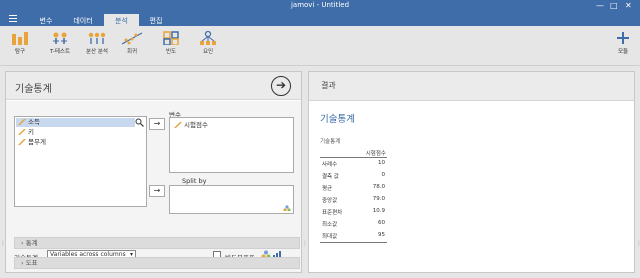 The image size is (640, 278). What do you see at coordinates (320, 19) in the screenshot?
I see `menu-bar: 변수 데이터 분석 편집` at bounding box center [320, 19].